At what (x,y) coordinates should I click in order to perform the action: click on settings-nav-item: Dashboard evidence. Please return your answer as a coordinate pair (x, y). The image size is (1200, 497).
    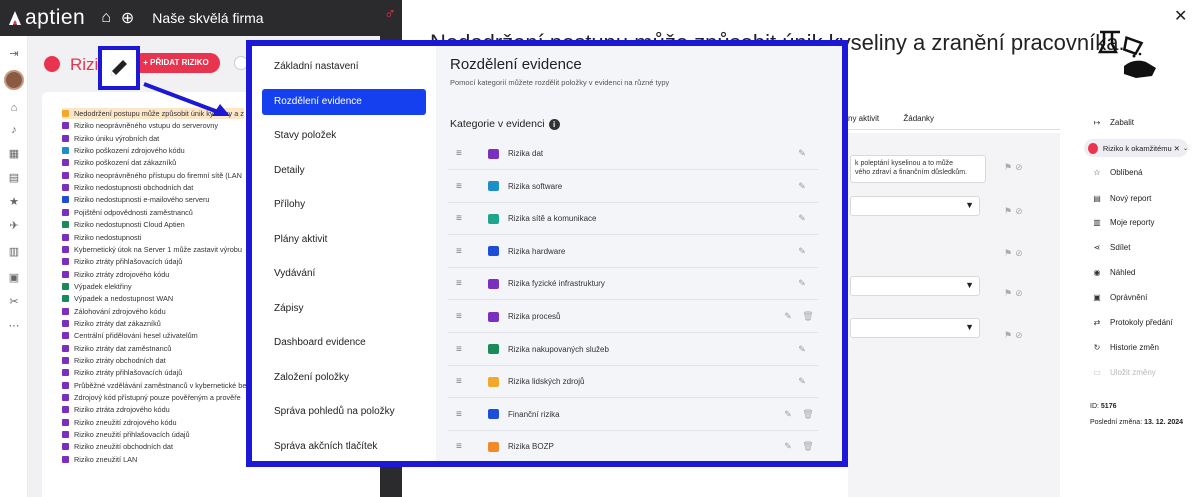
    Looking at the image, I should click on (350, 343).